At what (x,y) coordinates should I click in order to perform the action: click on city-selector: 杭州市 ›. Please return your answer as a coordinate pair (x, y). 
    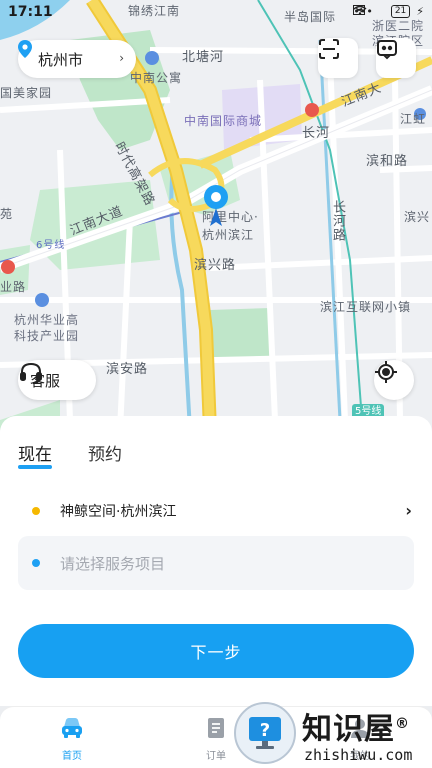
    Looking at the image, I should click on (77, 59).